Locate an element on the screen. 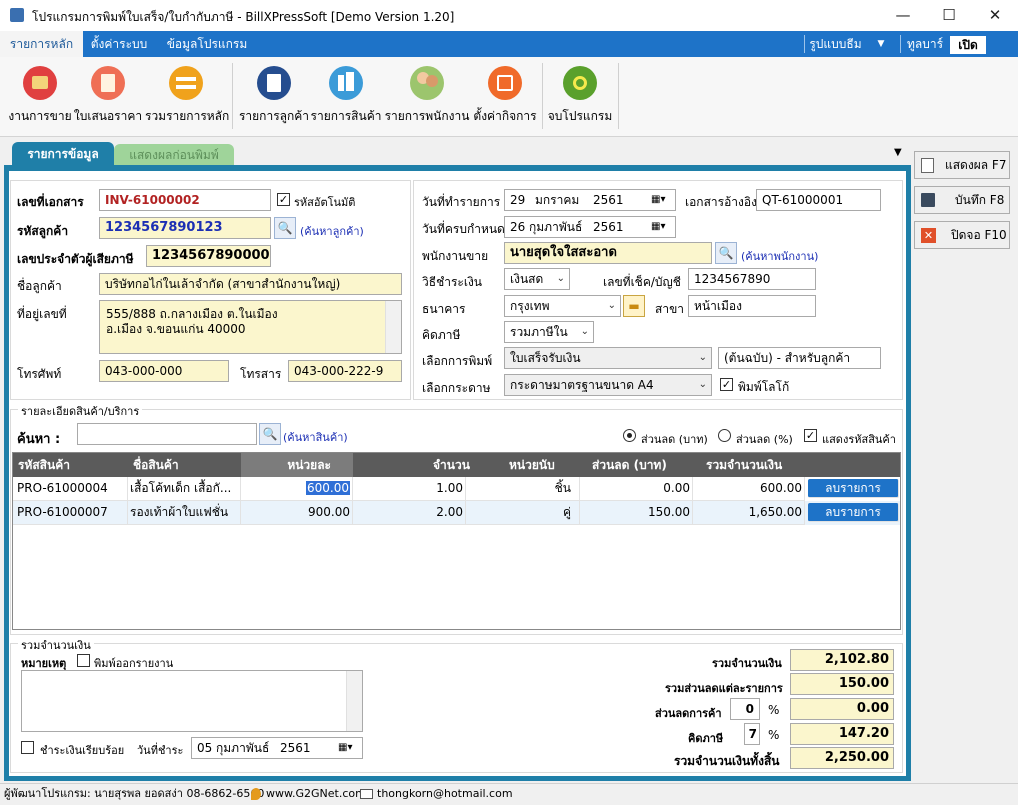  search-customer-icon: 🔍 is located at coordinates (285, 228).